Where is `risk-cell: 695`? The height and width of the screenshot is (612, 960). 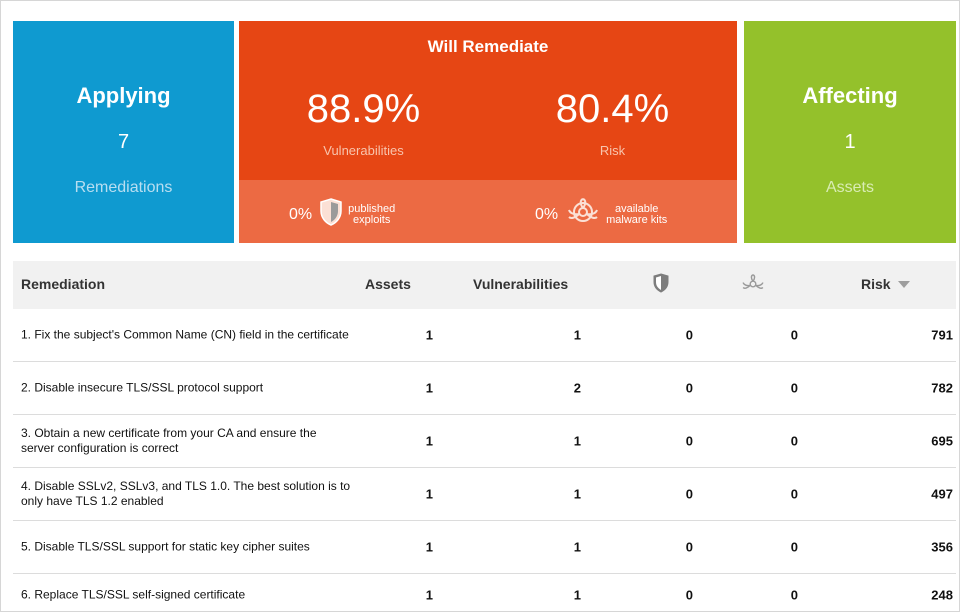
risk-cell: 695 is located at coordinates (942, 441).